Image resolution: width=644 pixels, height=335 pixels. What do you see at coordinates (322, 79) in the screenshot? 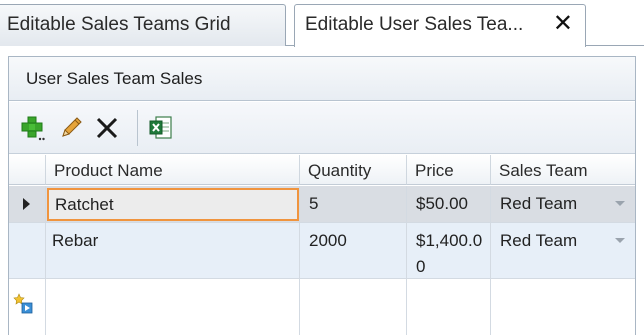
I see `panel-title: User Sales Team Sales` at bounding box center [322, 79].